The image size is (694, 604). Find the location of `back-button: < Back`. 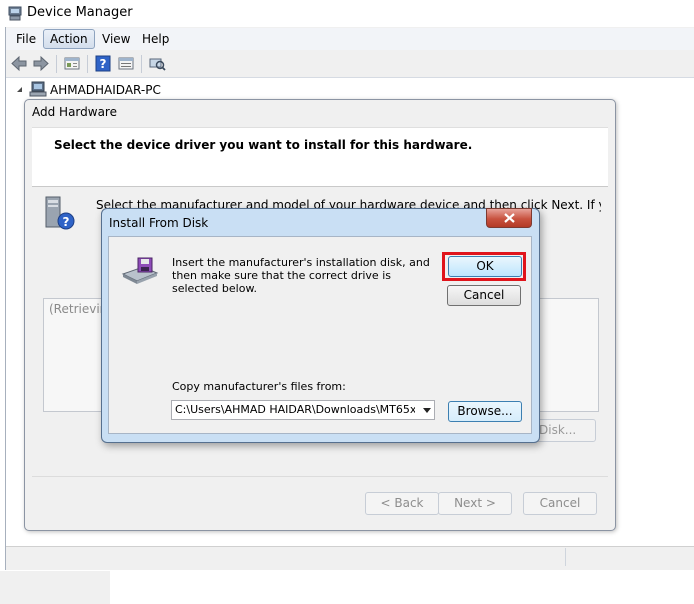

back-button: < Back is located at coordinates (402, 503).